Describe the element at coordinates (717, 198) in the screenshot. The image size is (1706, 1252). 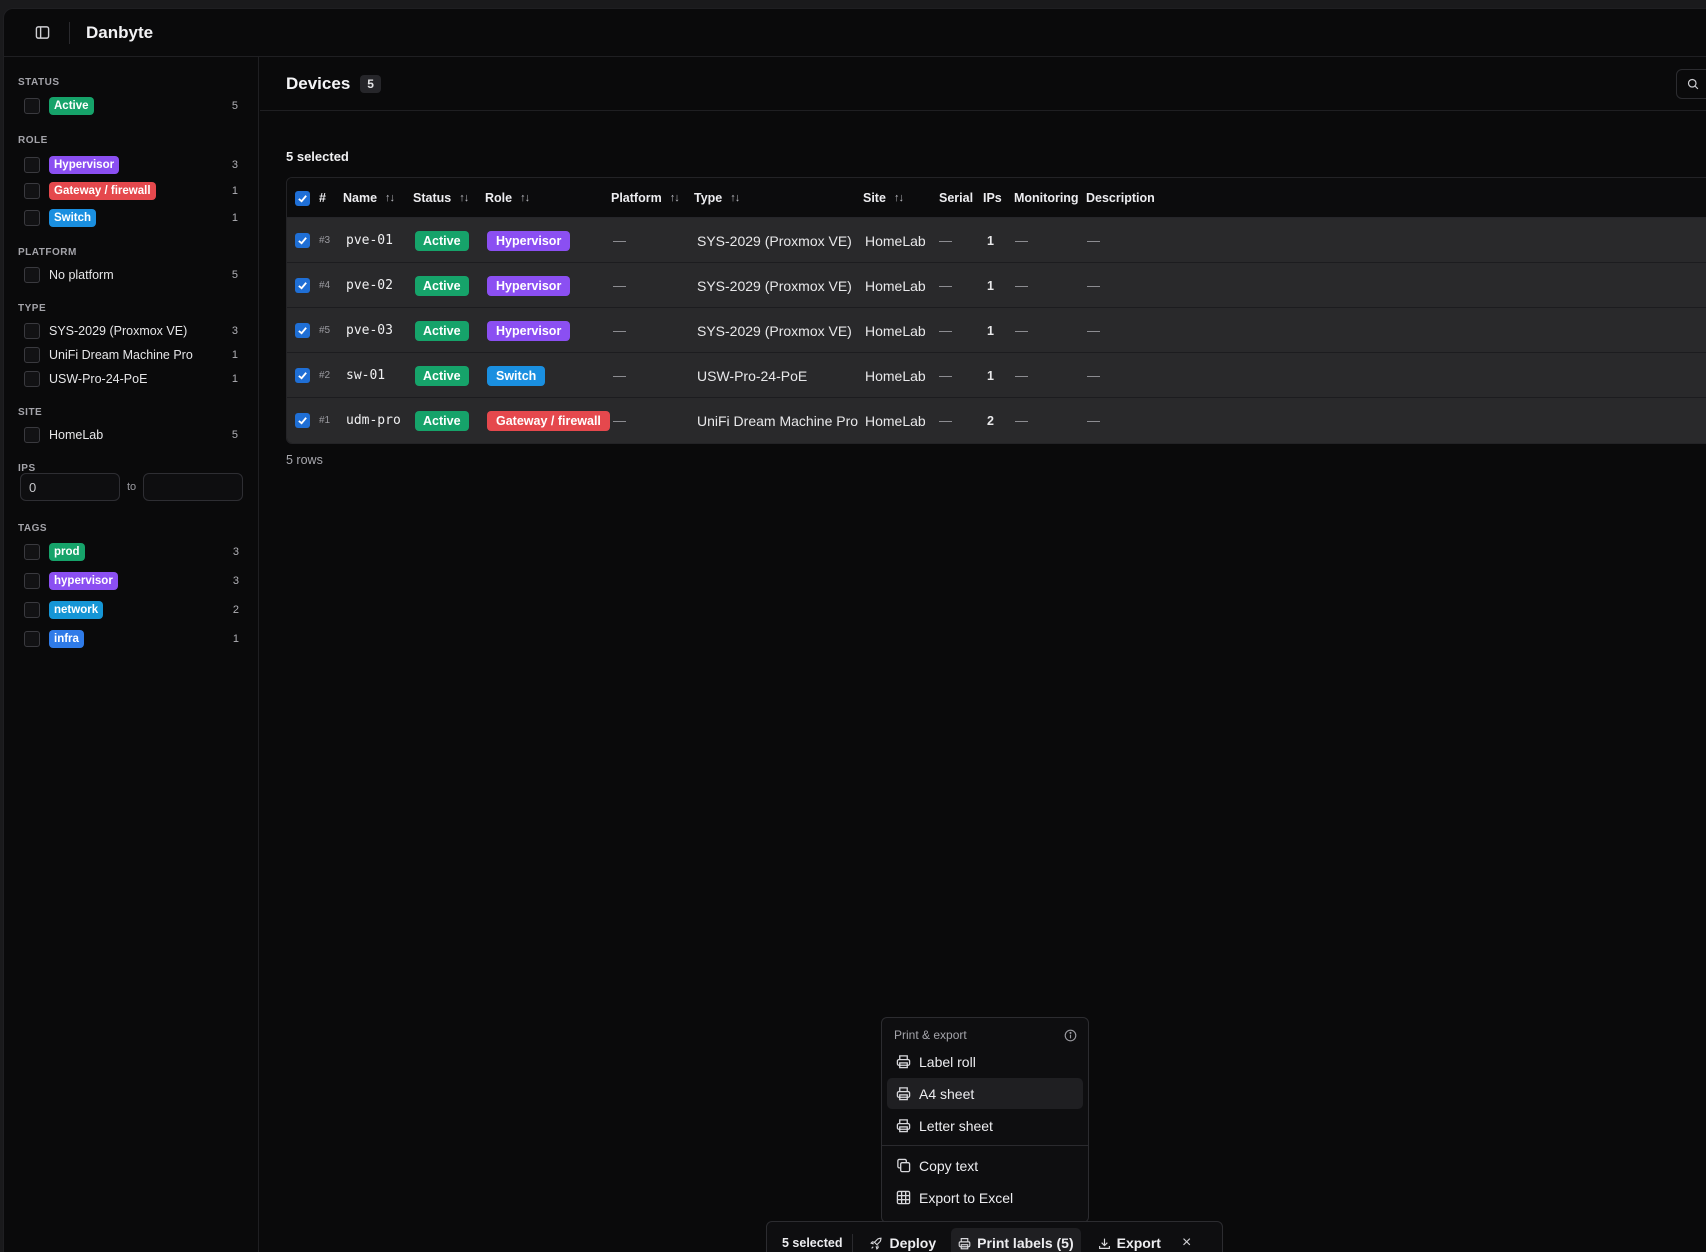
I see `column-type: Type ↑↓` at that location.